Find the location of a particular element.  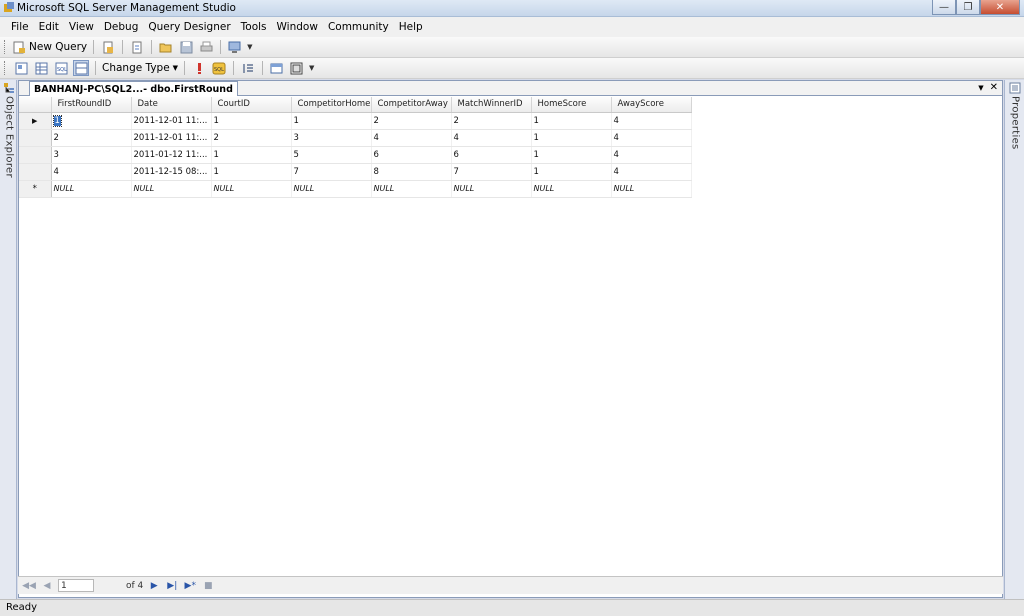

print-button is located at coordinates (206, 47).